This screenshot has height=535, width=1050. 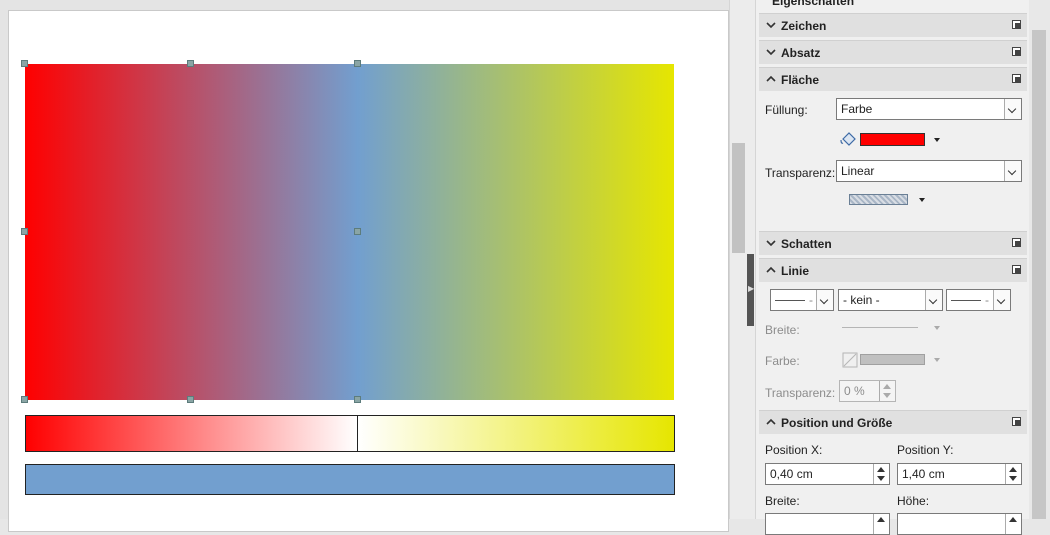 What do you see at coordinates (893, 25) in the screenshot?
I see `section-header-zeichen: Zeichen` at bounding box center [893, 25].